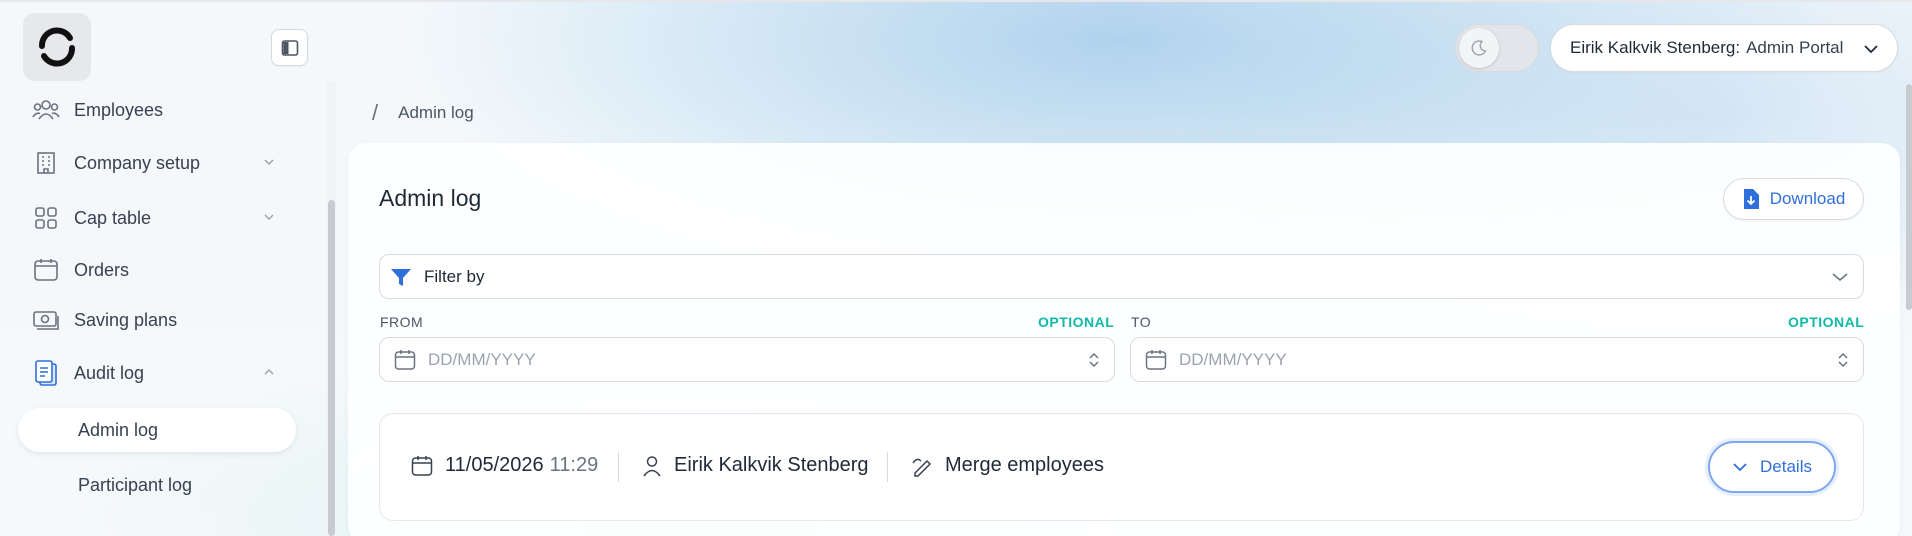 The height and width of the screenshot is (536, 1912). I want to click on log-entry-date: 11/05/2026 11:29, so click(504, 465).